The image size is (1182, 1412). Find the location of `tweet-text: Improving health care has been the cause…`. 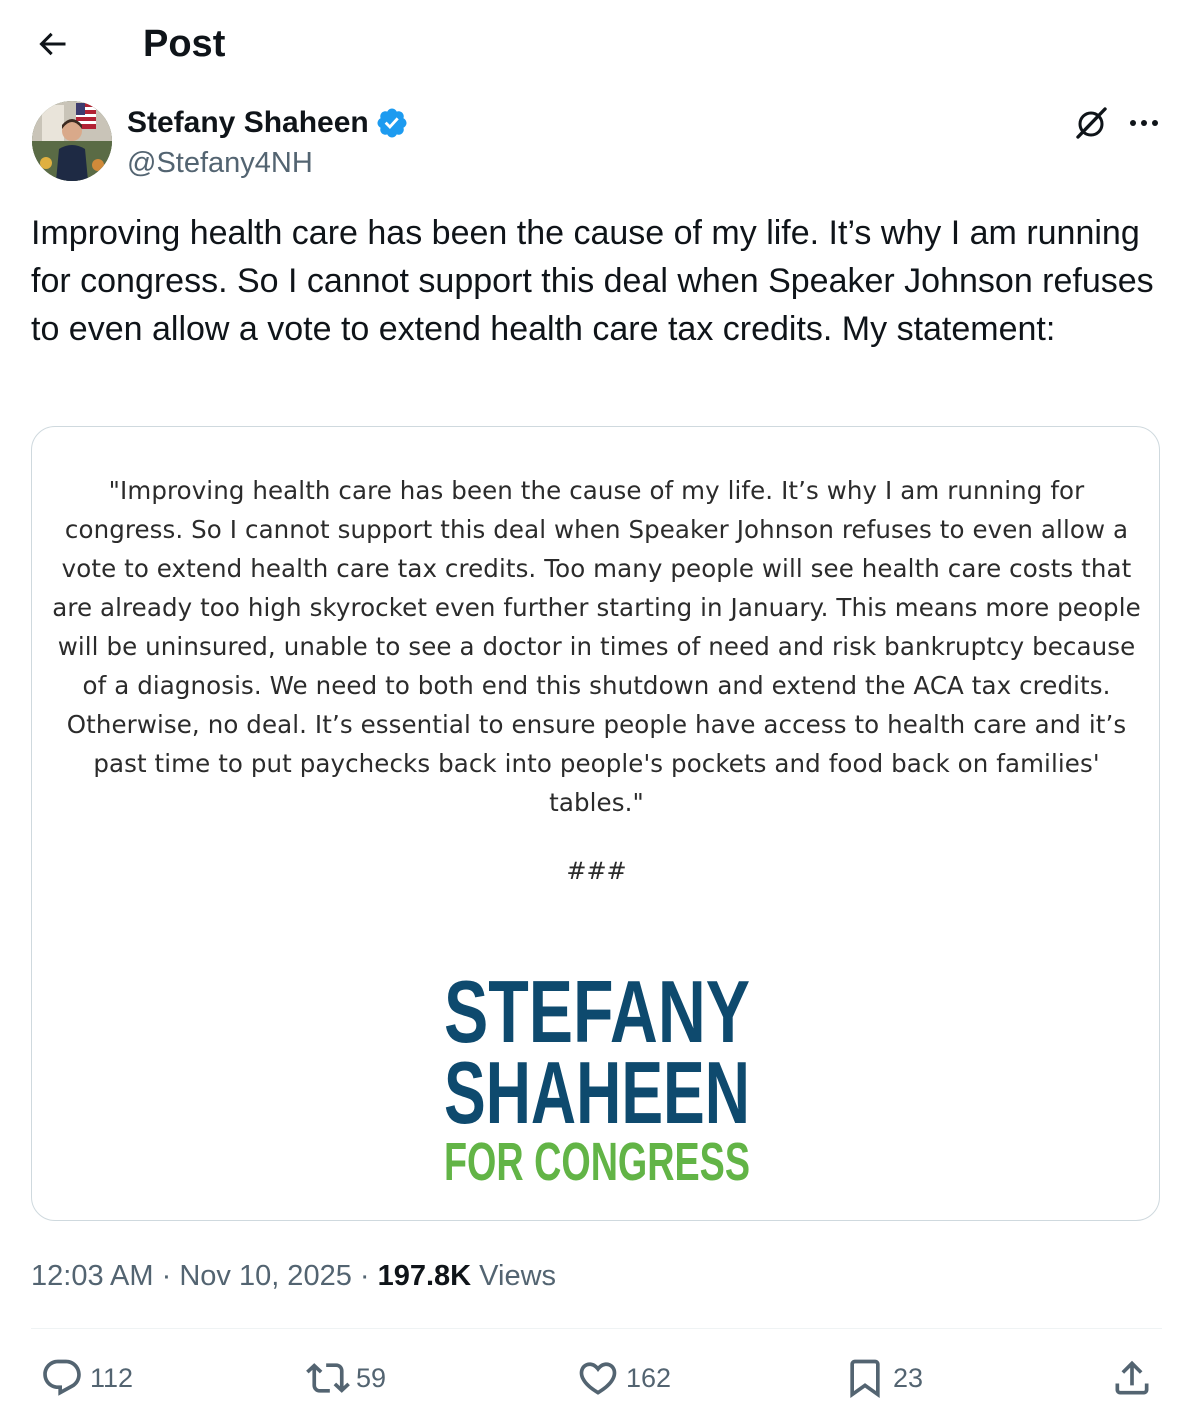

tweet-text: Improving health care has been the cause… is located at coordinates (592, 281).